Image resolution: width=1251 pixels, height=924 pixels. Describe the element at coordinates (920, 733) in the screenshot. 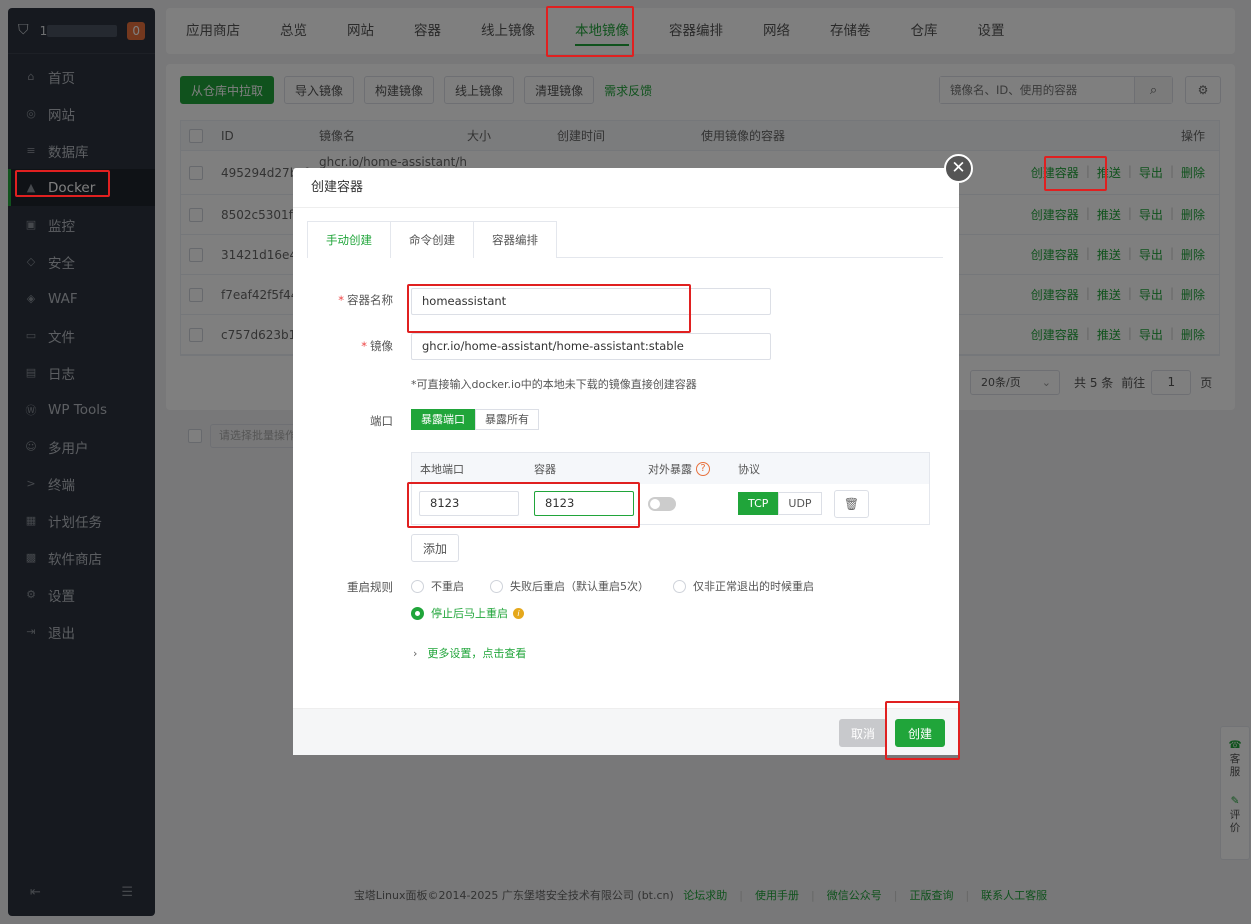

I see `create-button: 创建` at that location.